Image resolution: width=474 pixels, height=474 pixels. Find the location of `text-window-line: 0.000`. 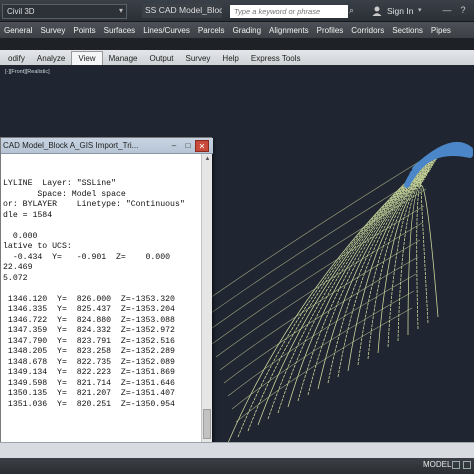

text-window-line: 0.000 is located at coordinates (20, 236).